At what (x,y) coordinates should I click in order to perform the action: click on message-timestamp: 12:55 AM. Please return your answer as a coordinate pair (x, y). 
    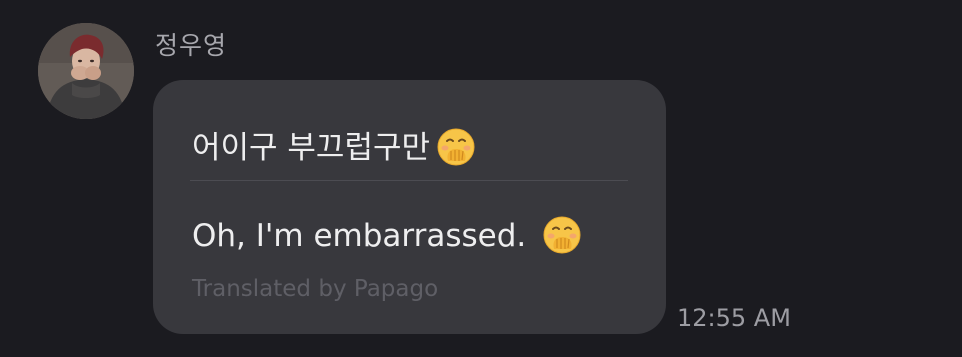
    Looking at the image, I should click on (734, 318).